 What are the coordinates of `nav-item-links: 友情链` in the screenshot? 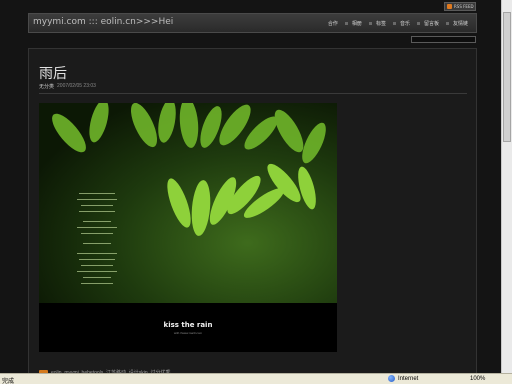 It's located at (456, 23).